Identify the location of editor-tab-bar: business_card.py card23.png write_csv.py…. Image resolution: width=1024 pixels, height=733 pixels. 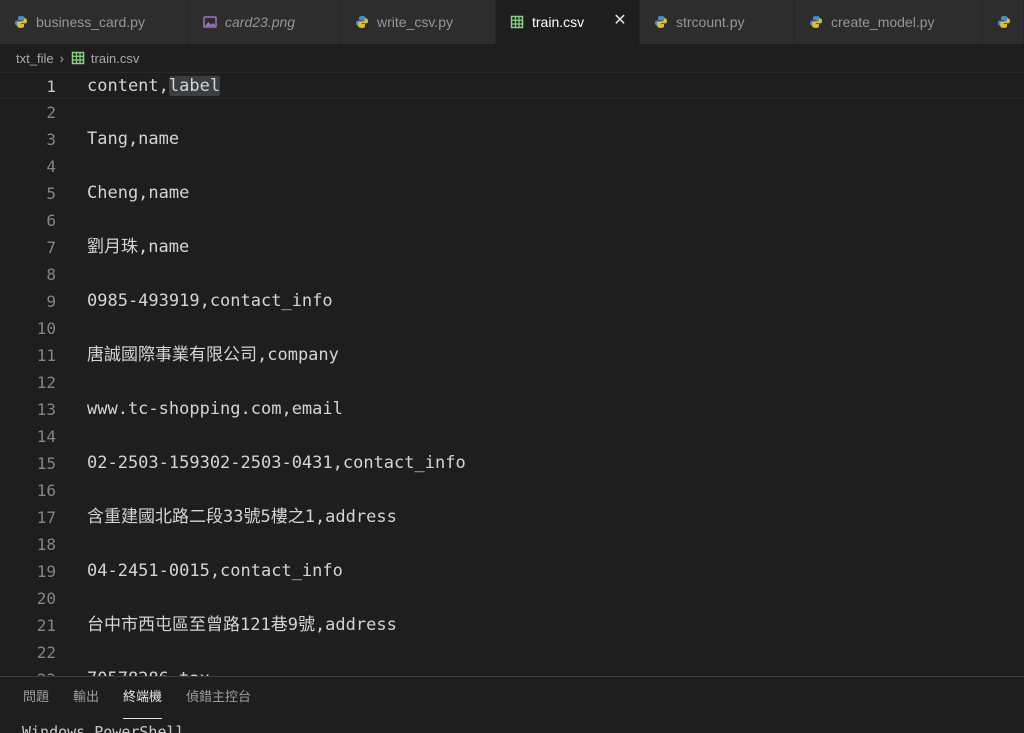
(512, 22).